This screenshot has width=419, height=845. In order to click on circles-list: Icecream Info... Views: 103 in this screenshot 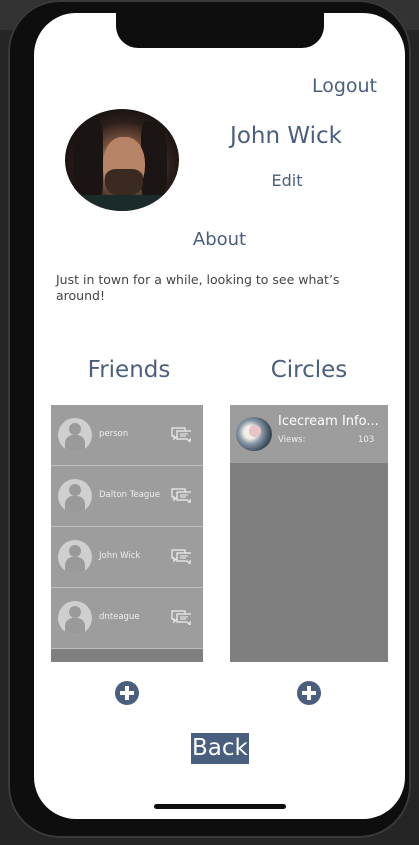, I will do `click(309, 533)`.